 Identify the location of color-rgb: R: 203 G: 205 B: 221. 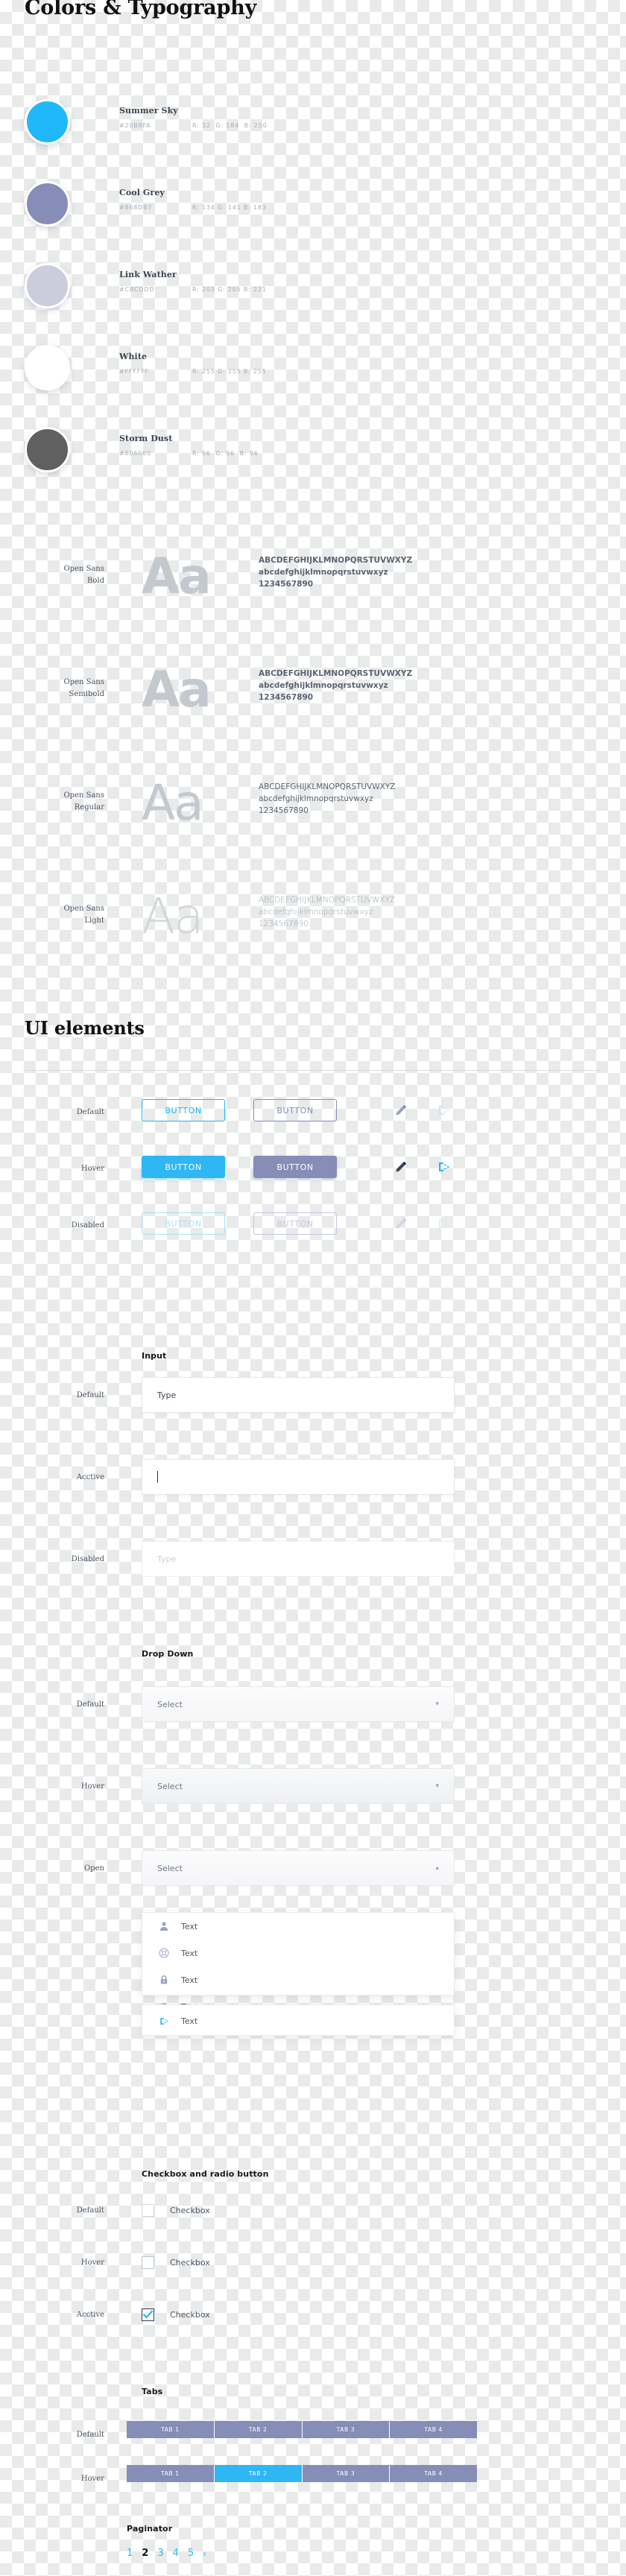
(230, 289).